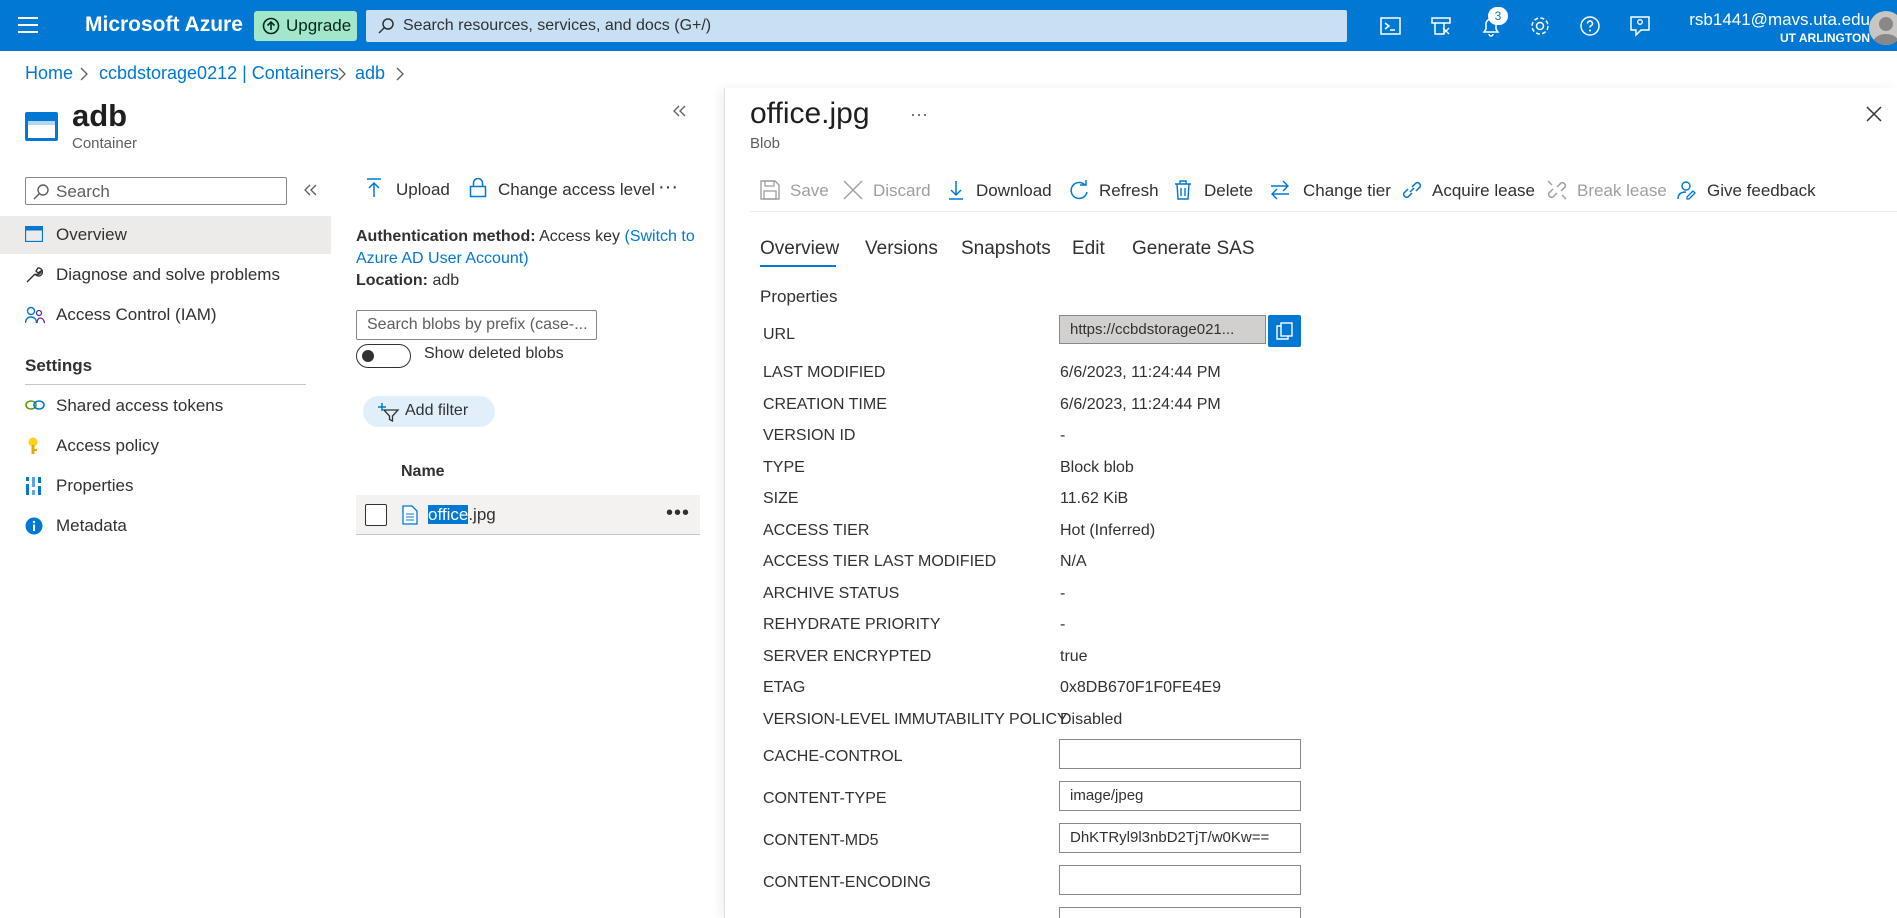 This screenshot has height=918, width=1897. What do you see at coordinates (376, 515) in the screenshot?
I see `row-checkbox` at bounding box center [376, 515].